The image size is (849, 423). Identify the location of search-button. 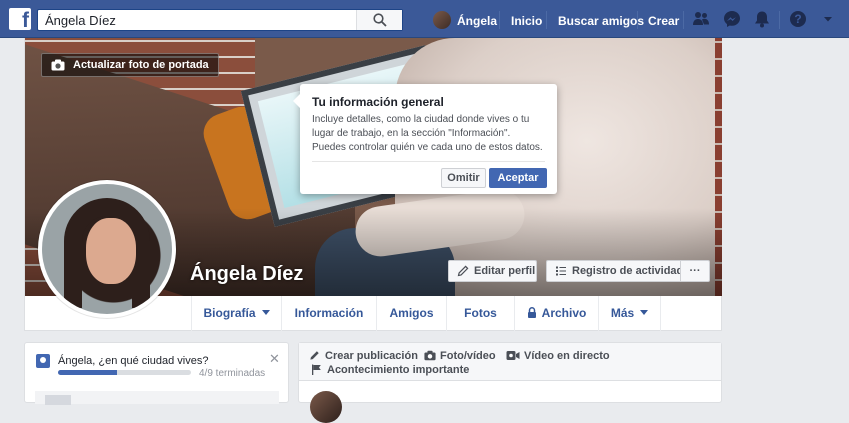
(379, 20).